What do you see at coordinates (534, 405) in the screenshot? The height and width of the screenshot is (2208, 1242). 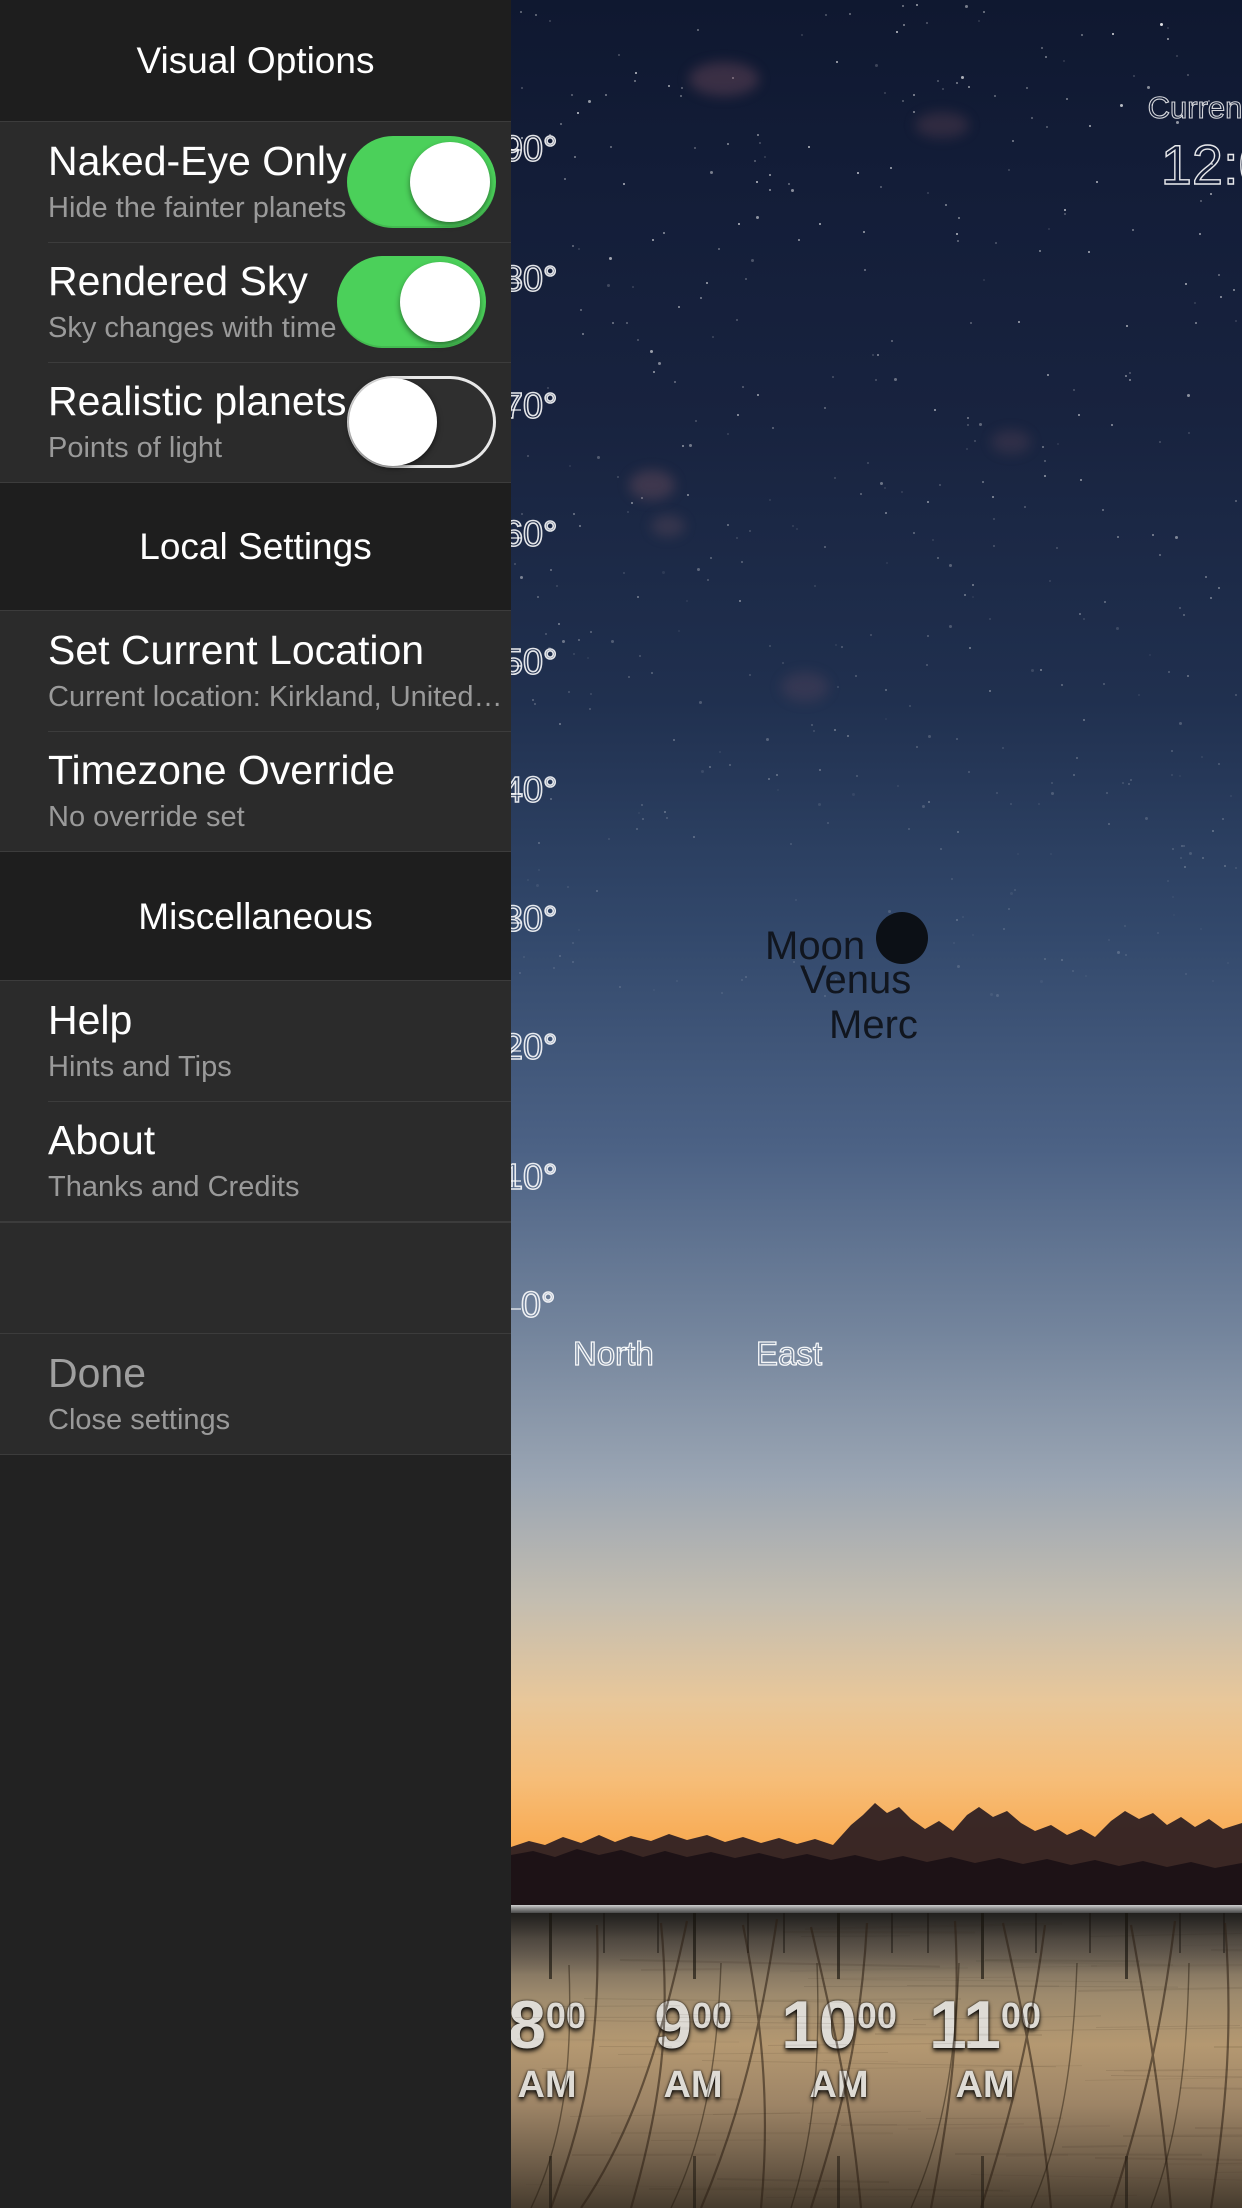 I see `altitude-label: 70°` at bounding box center [534, 405].